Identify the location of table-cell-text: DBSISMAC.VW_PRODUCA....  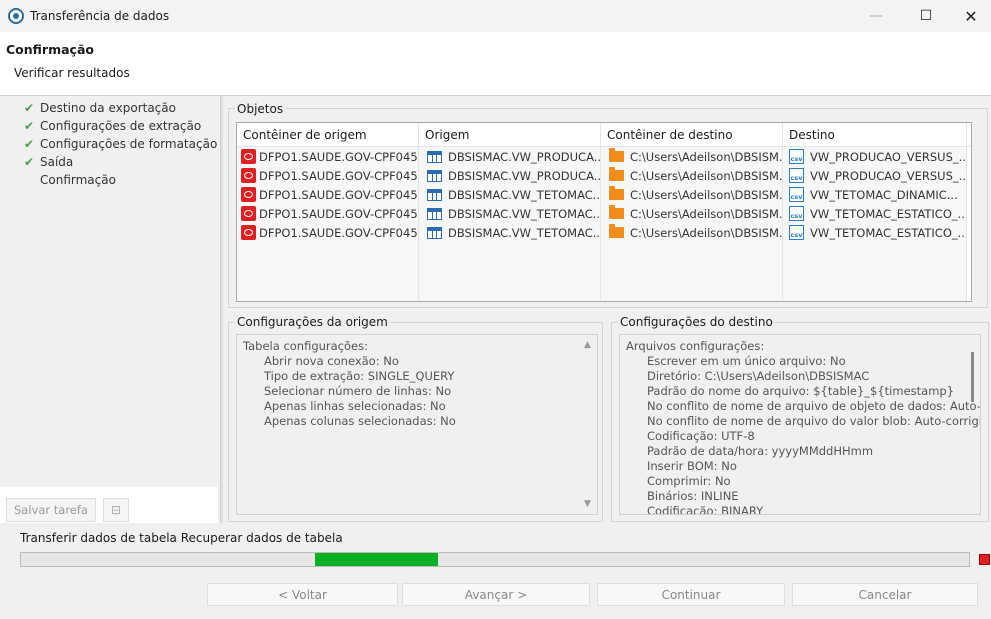
(524, 156).